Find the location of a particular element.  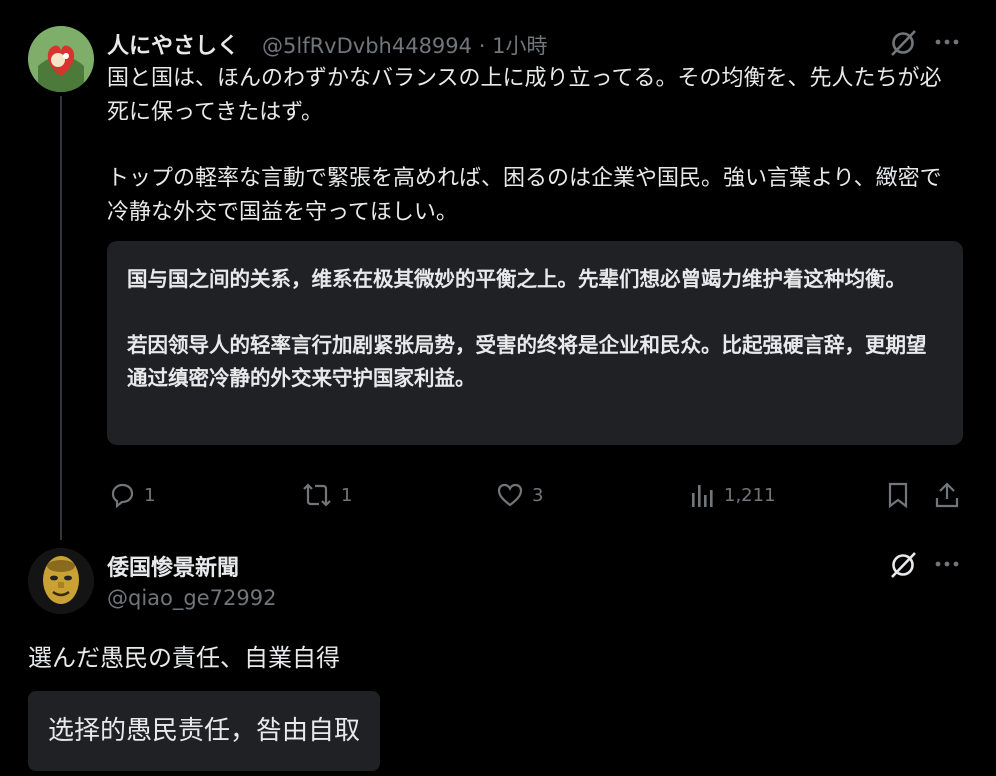

reply-bubble-icon is located at coordinates (122, 496).